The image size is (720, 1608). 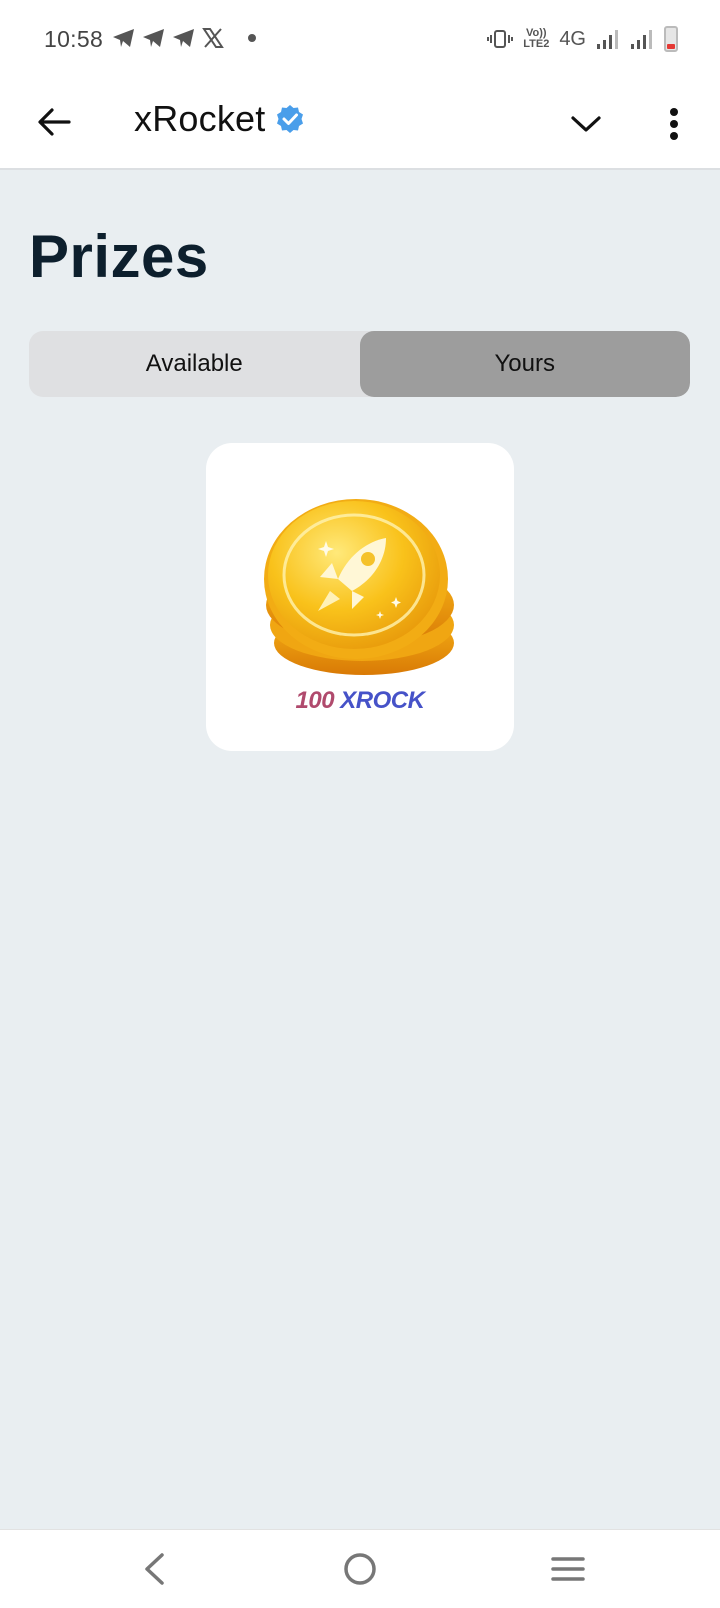 I want to click on back-button, so click(x=54, y=122).